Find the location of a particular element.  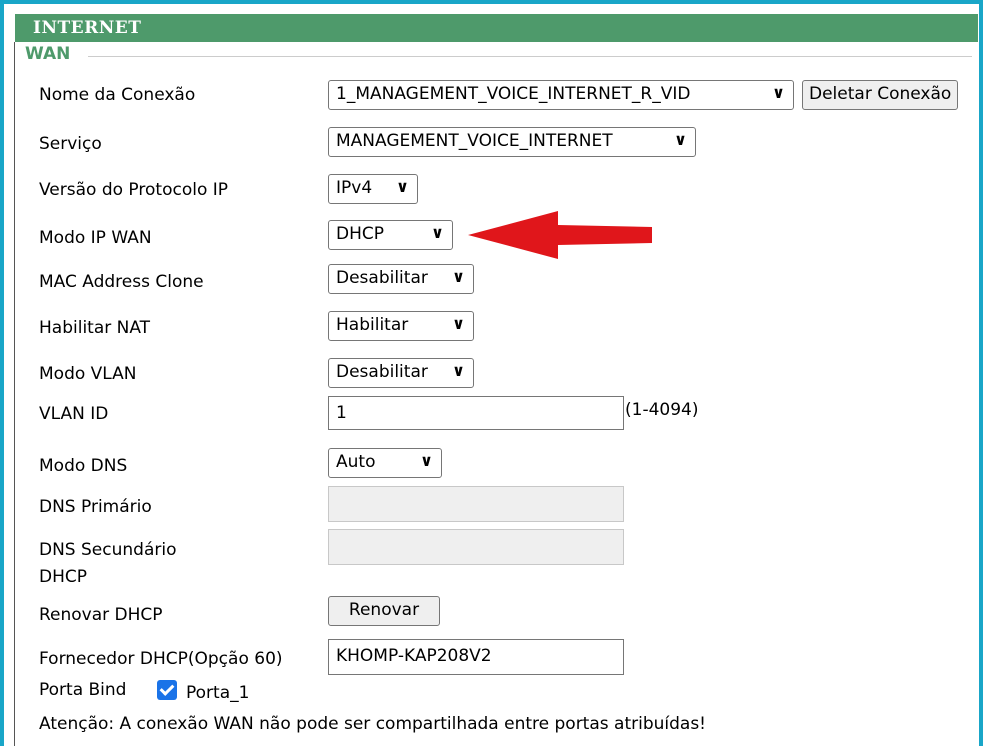

port-1-checkbox is located at coordinates (167, 690).